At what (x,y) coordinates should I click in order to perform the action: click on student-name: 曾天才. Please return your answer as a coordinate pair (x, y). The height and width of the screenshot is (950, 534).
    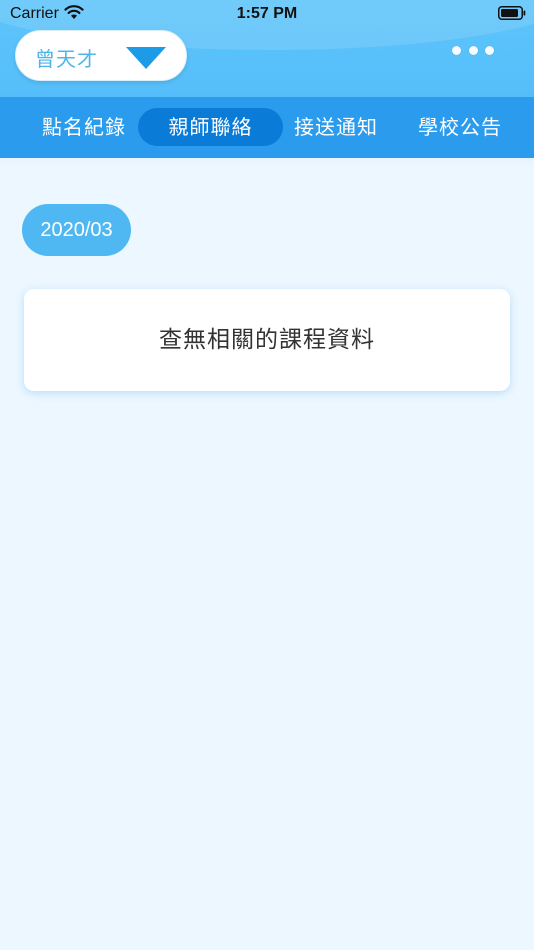
    Looking at the image, I should click on (66, 59).